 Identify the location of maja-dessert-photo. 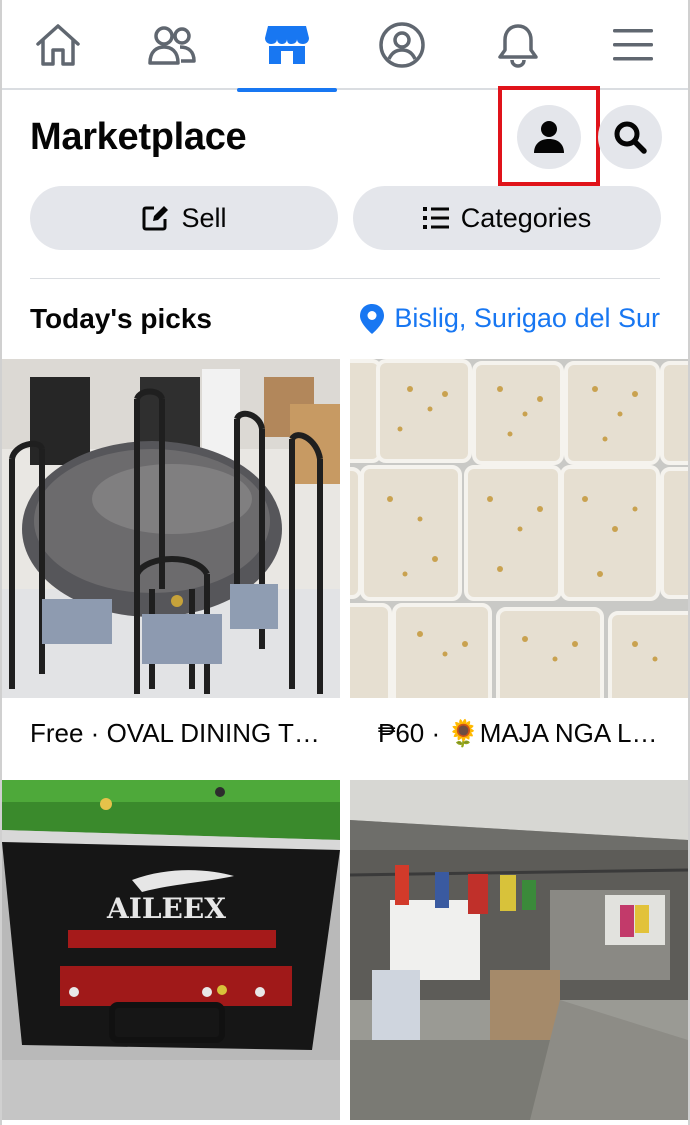
(519, 528).